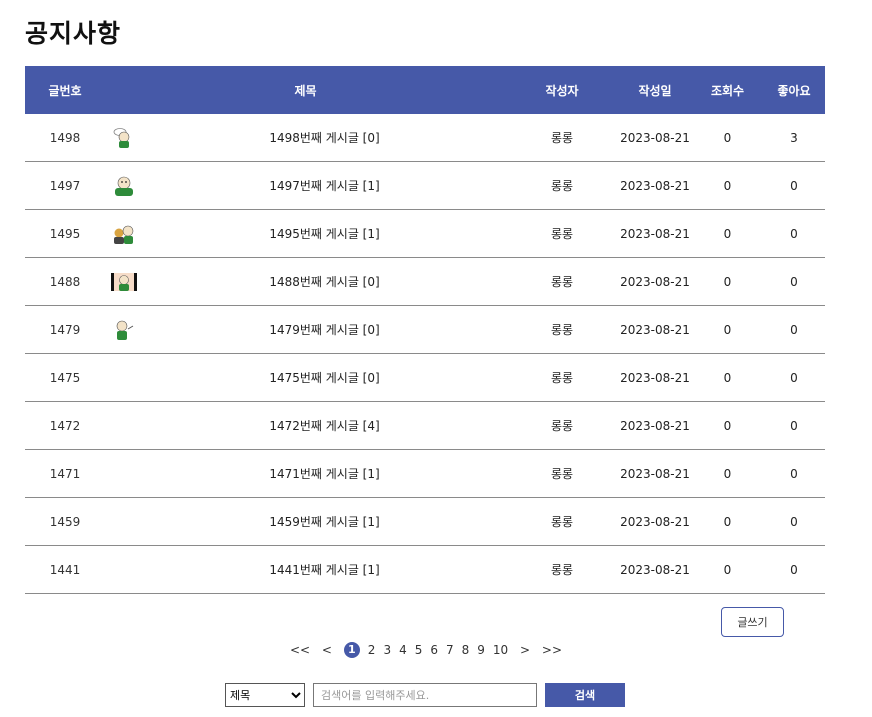 This screenshot has height=717, width=872. I want to click on first-page-link: <<, so click(300, 650).